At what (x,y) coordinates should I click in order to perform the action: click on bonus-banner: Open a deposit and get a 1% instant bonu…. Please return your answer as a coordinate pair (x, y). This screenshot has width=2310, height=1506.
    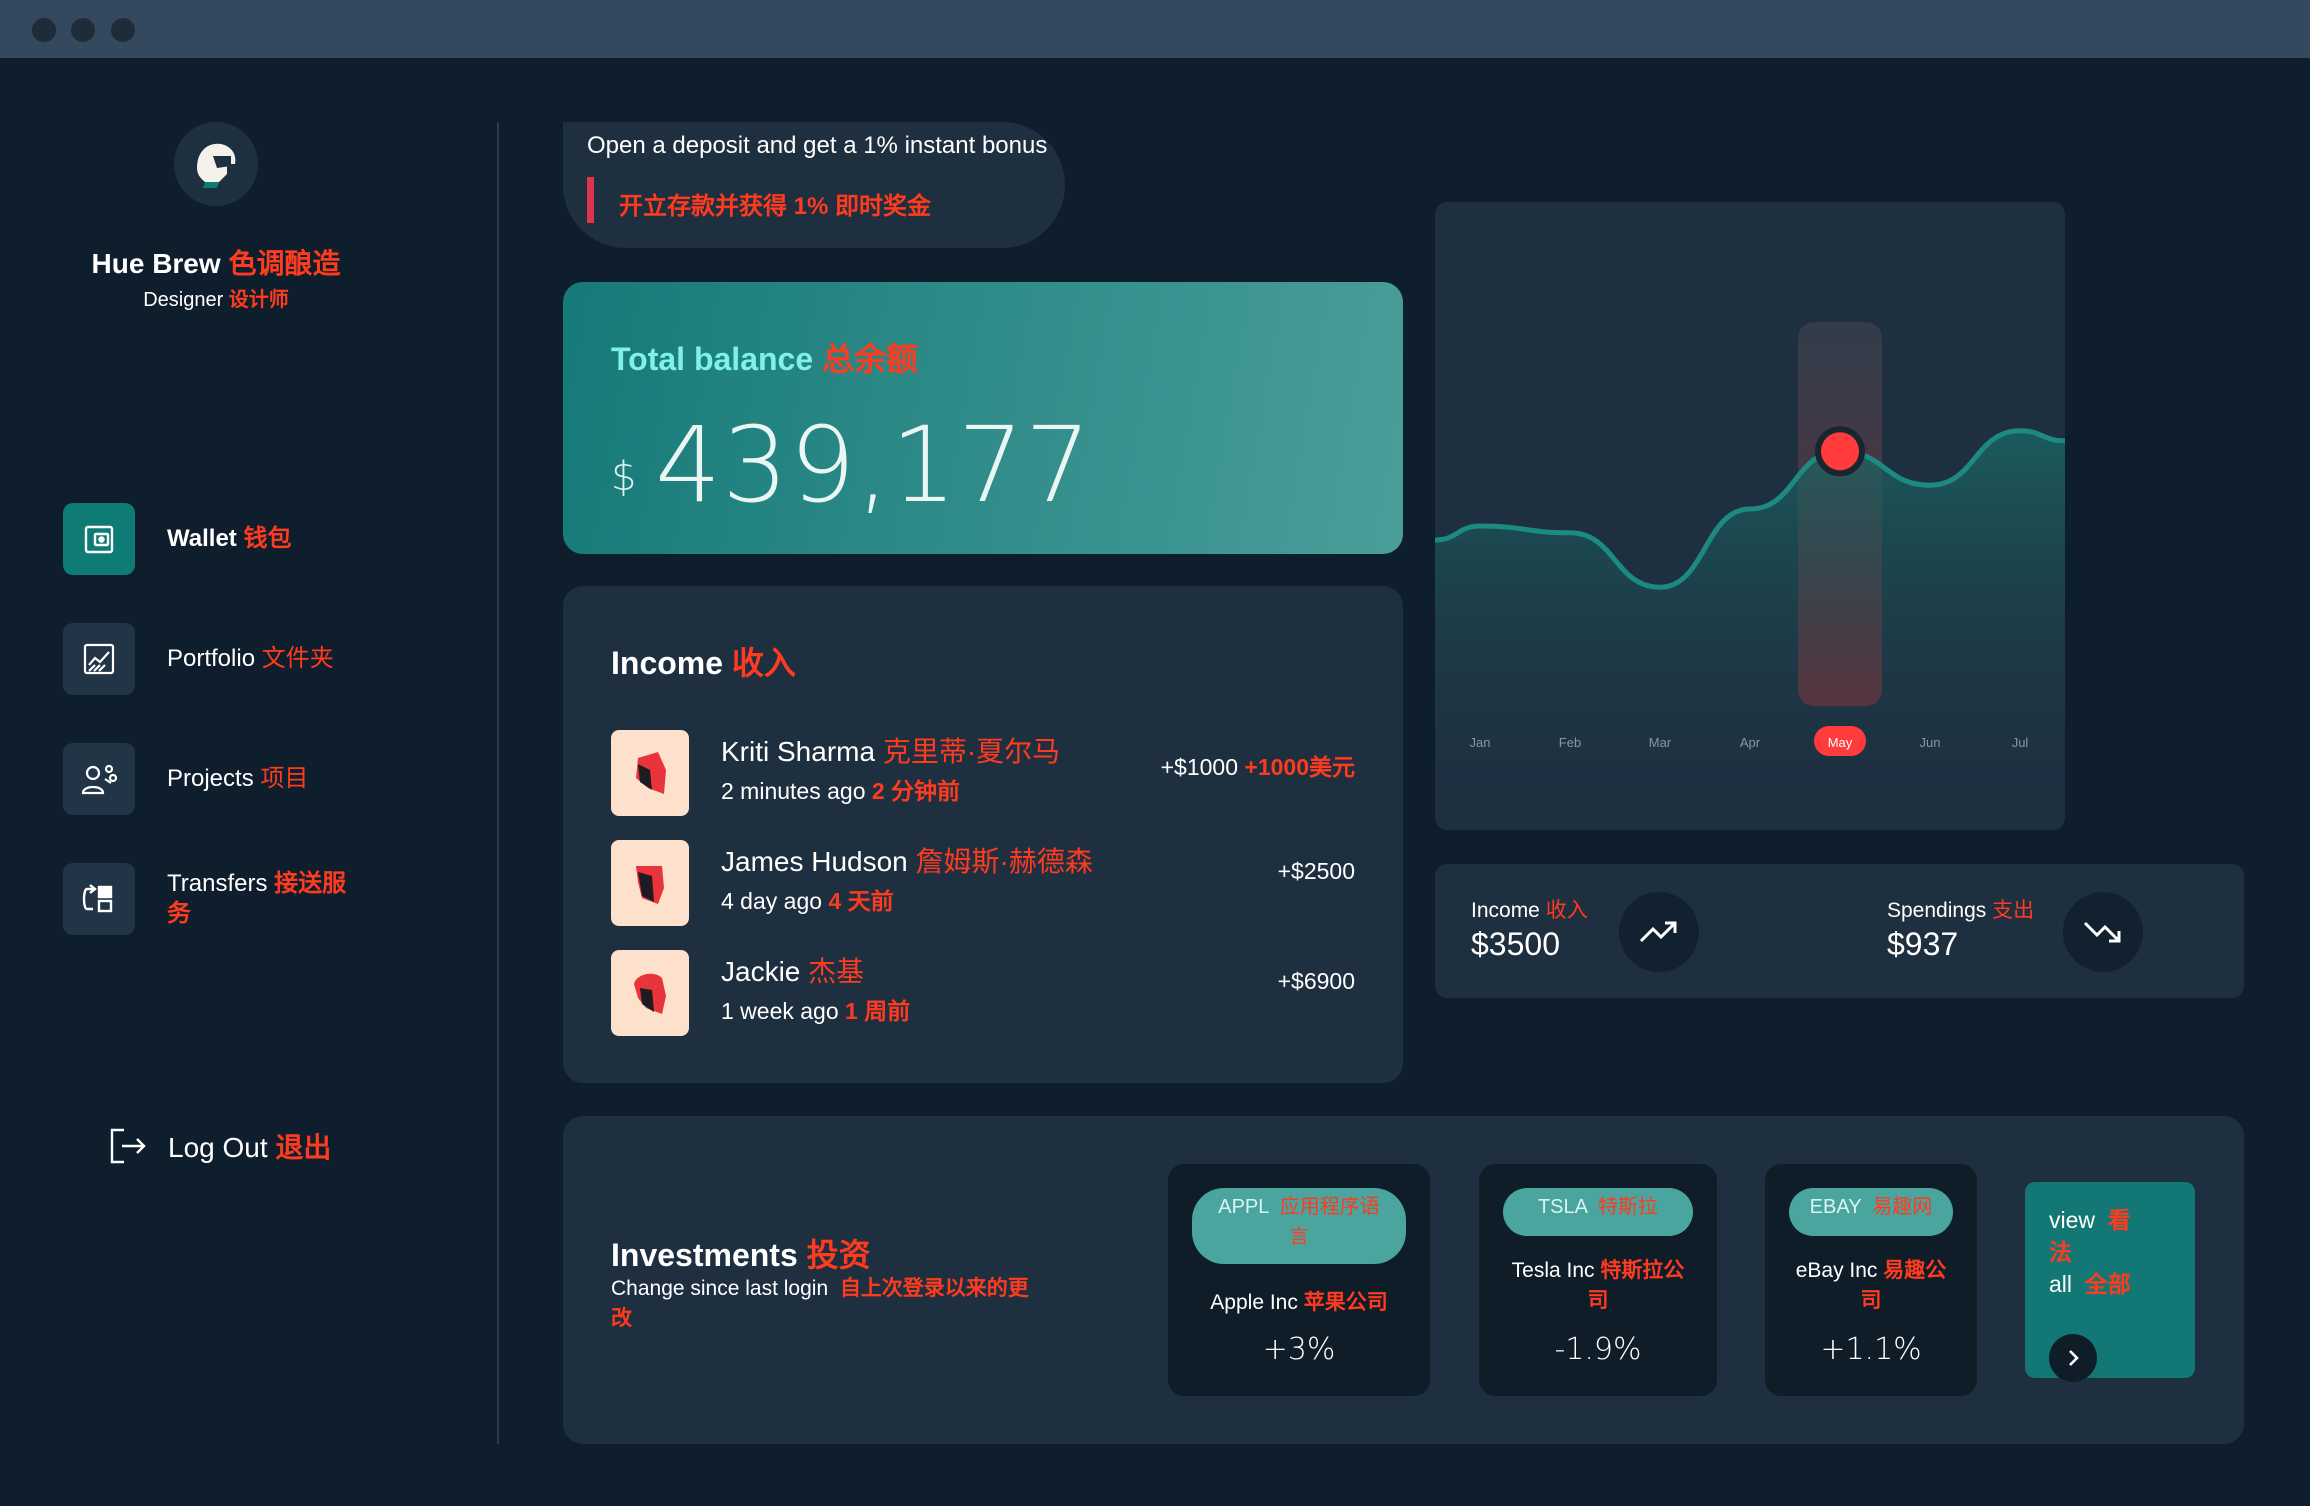
    Looking at the image, I should click on (814, 185).